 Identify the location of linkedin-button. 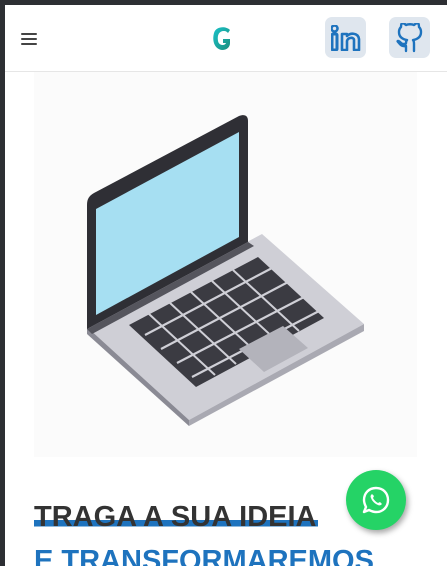
(345, 37).